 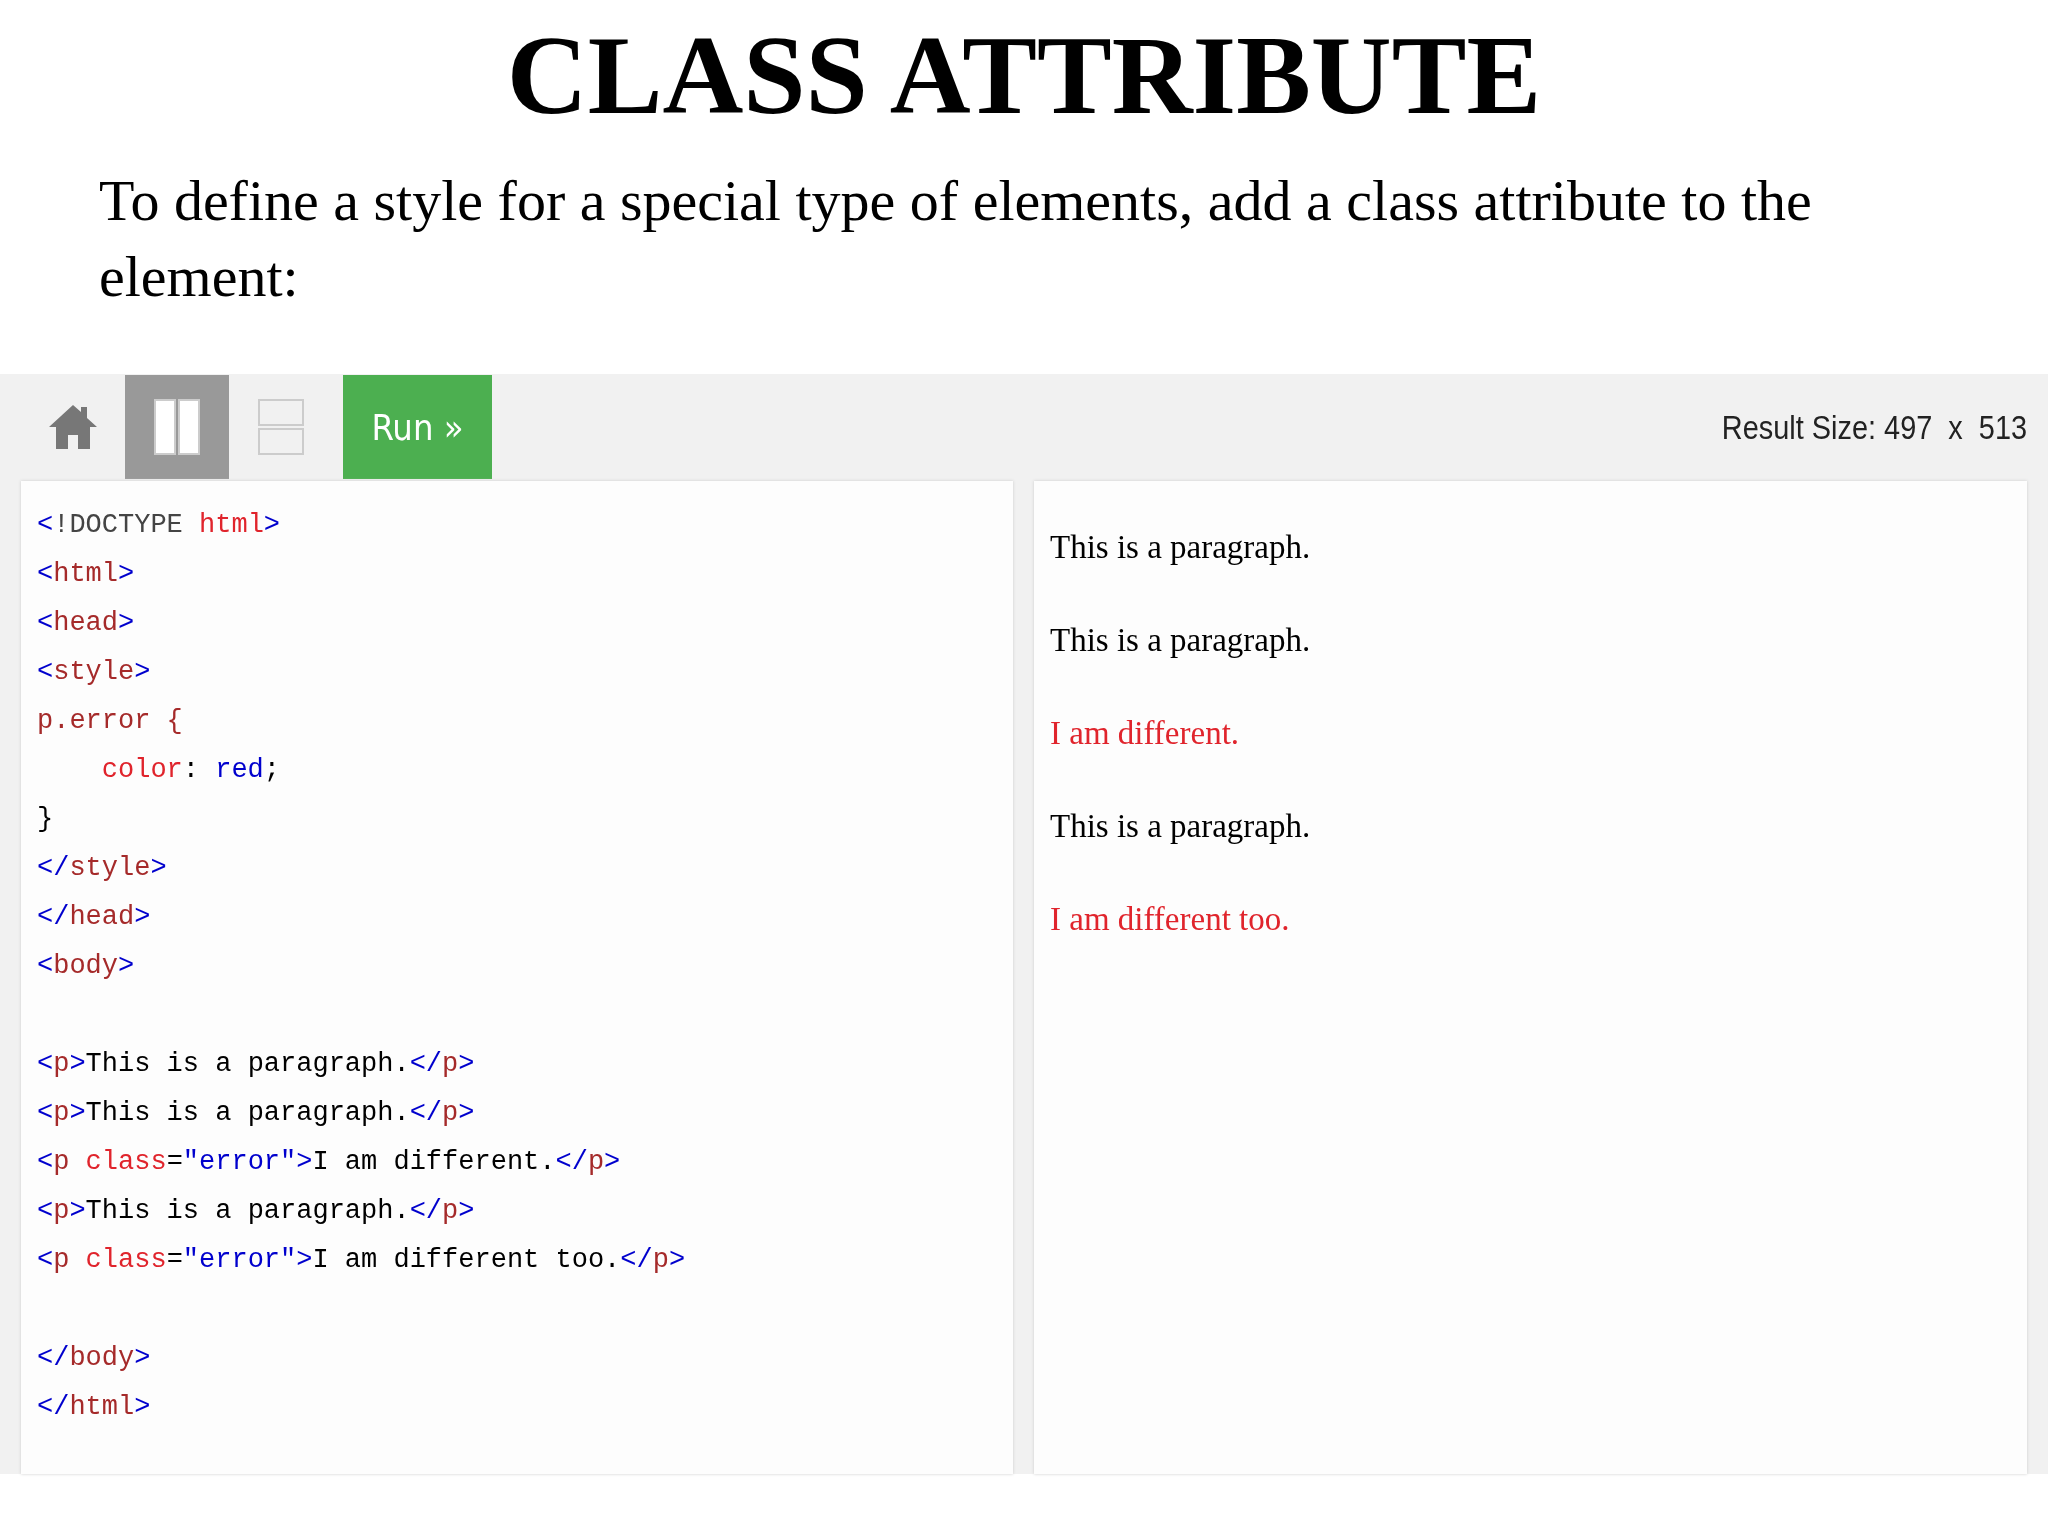 What do you see at coordinates (94, 672) in the screenshot?
I see `code-line: <style>` at bounding box center [94, 672].